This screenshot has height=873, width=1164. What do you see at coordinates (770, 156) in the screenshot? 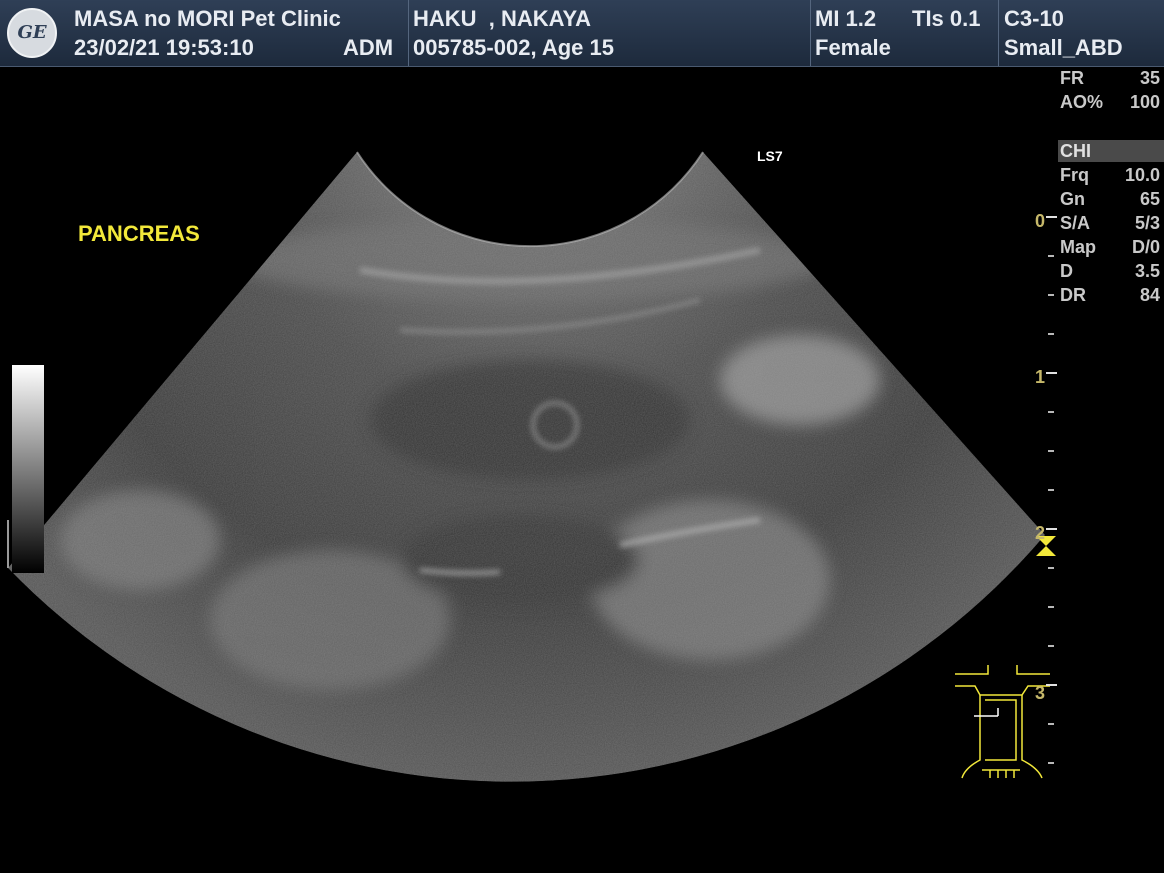
I see `view-label: LS7` at bounding box center [770, 156].